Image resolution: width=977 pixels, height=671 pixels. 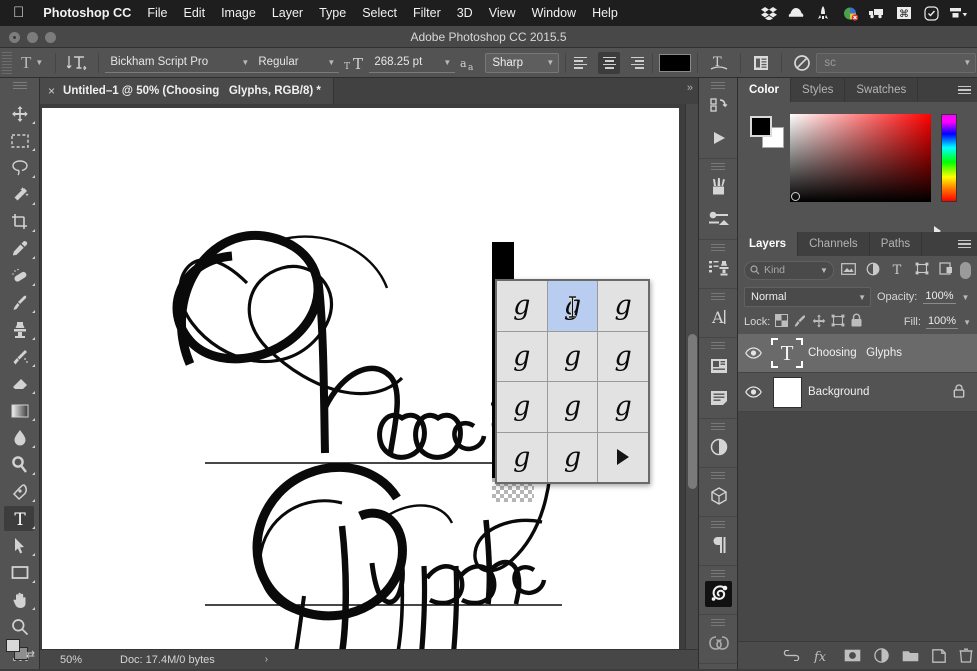 What do you see at coordinates (946, 270) in the screenshot?
I see `filter-smart-object-icon` at bounding box center [946, 270].